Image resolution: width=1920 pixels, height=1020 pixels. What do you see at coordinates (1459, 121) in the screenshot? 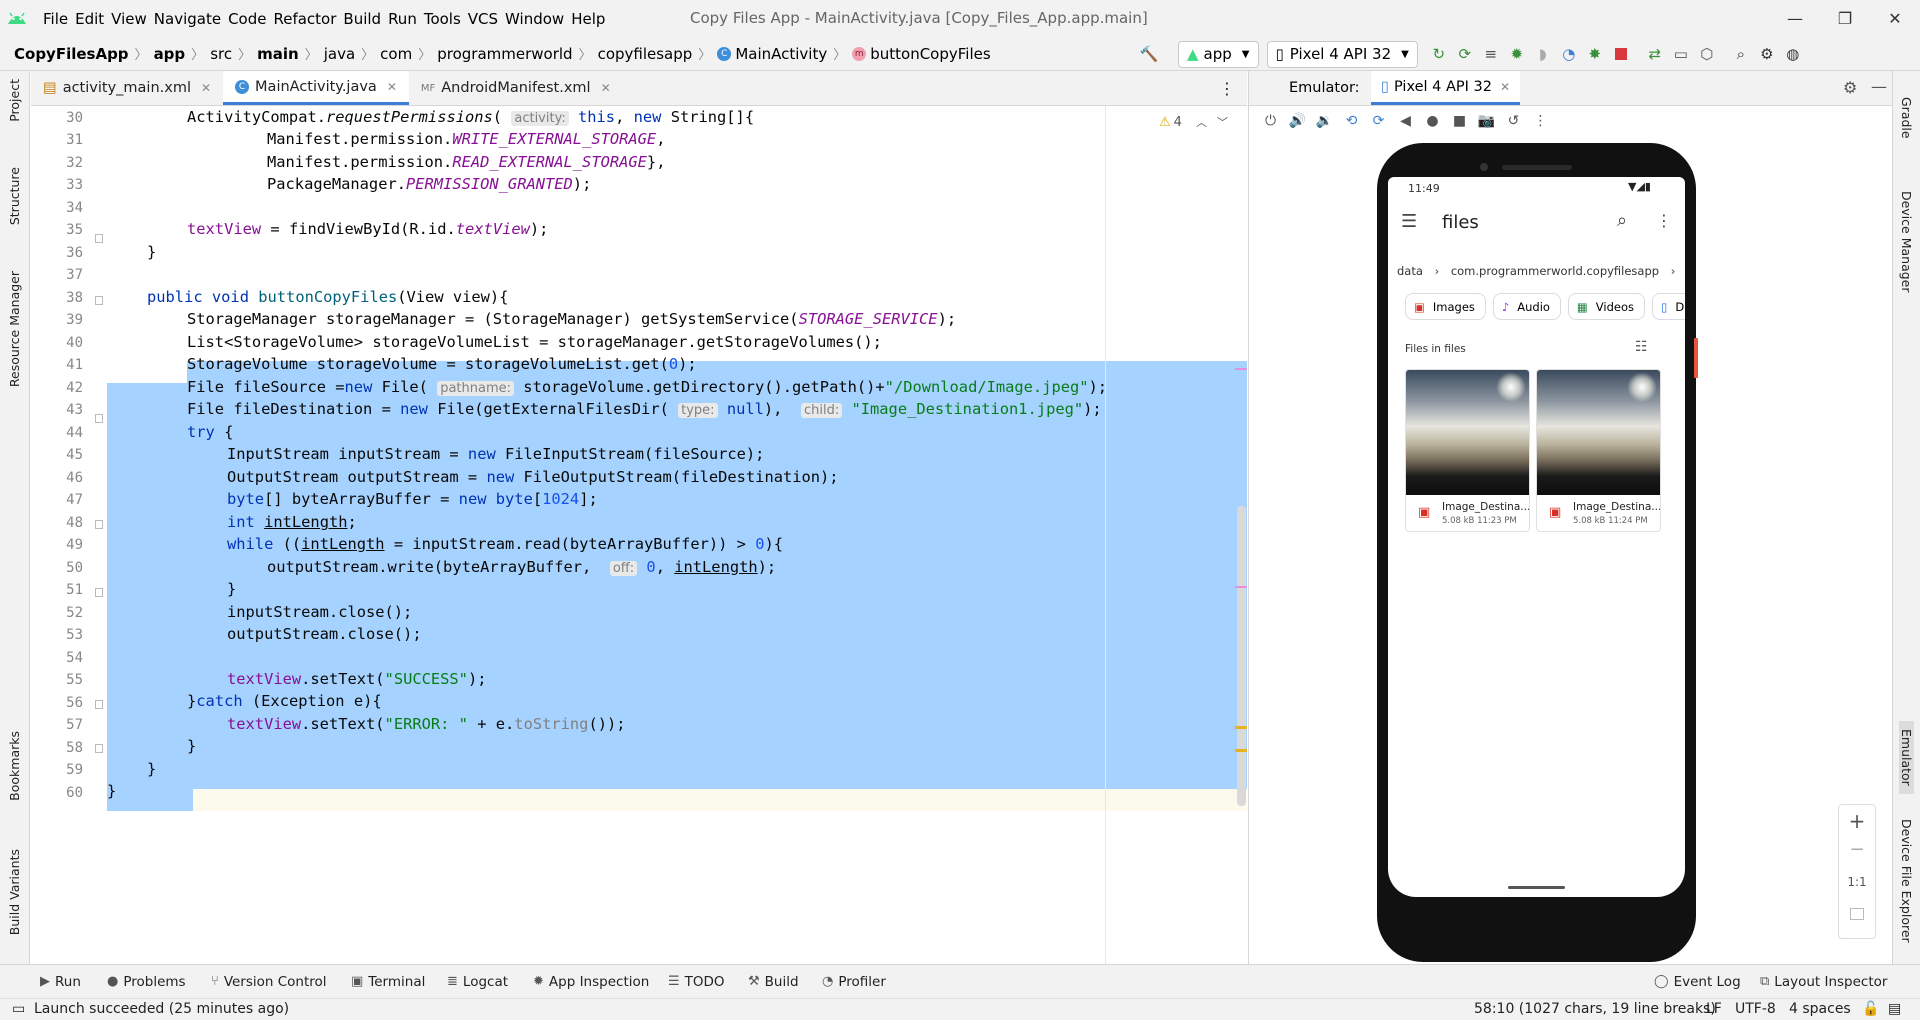
I see `overview-icon: ■` at bounding box center [1459, 121].